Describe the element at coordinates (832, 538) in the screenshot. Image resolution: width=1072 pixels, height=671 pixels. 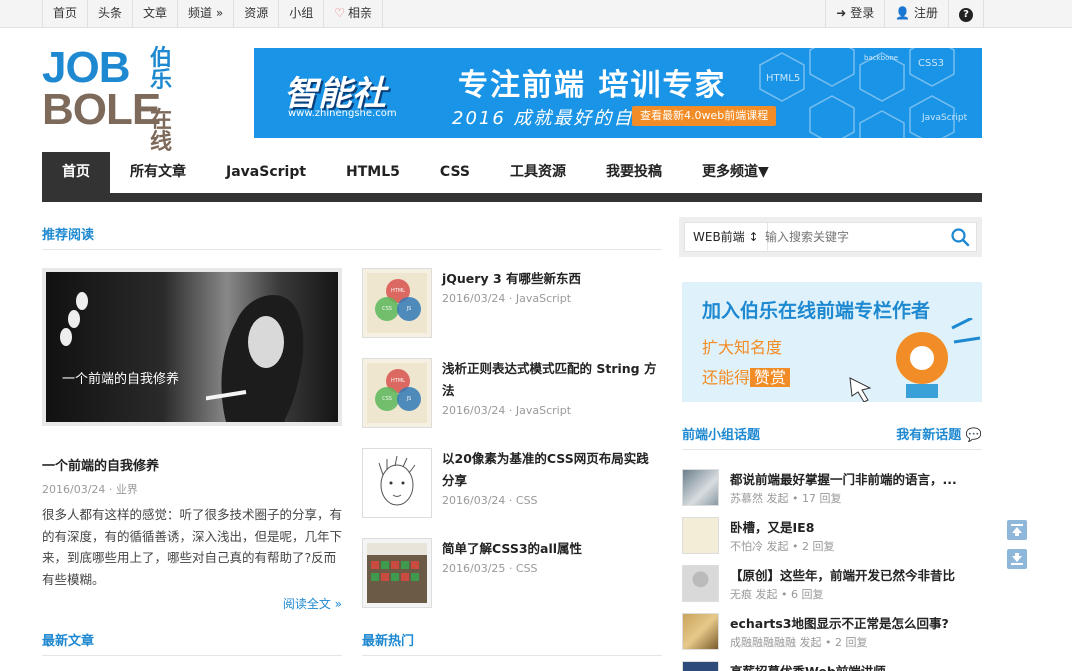
I see `topic-item: 卧槽，又是IE8 不怕冷 发起 • 2 回复` at that location.